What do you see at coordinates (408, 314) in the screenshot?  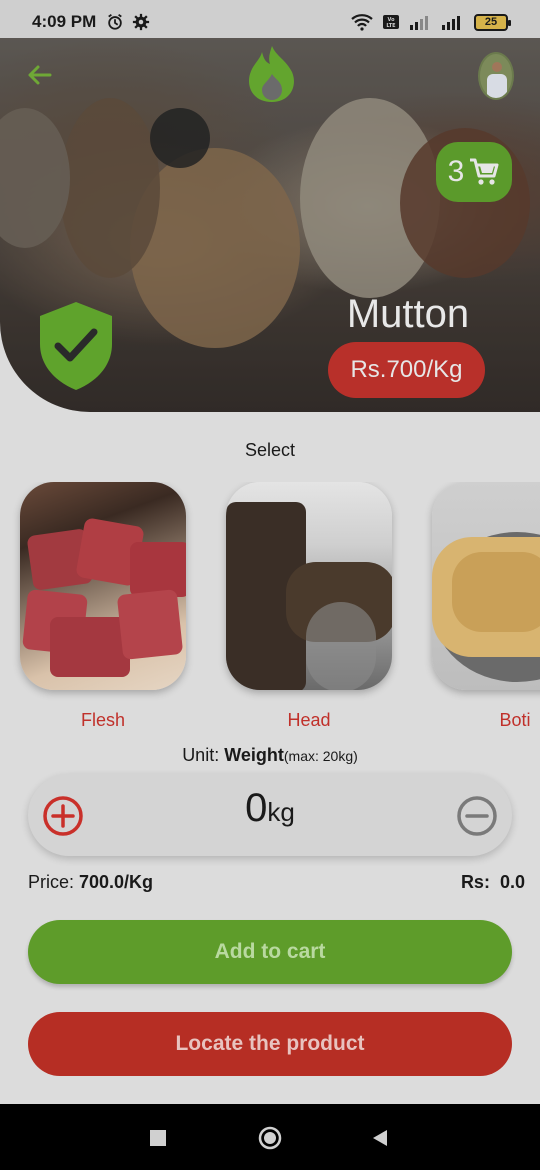 I see `product-name: Mutton` at bounding box center [408, 314].